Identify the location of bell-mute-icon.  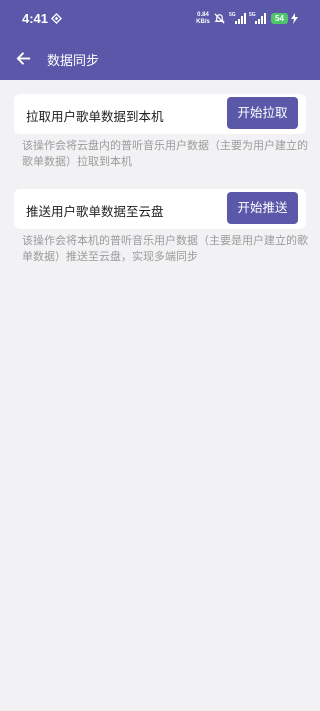
(219, 18).